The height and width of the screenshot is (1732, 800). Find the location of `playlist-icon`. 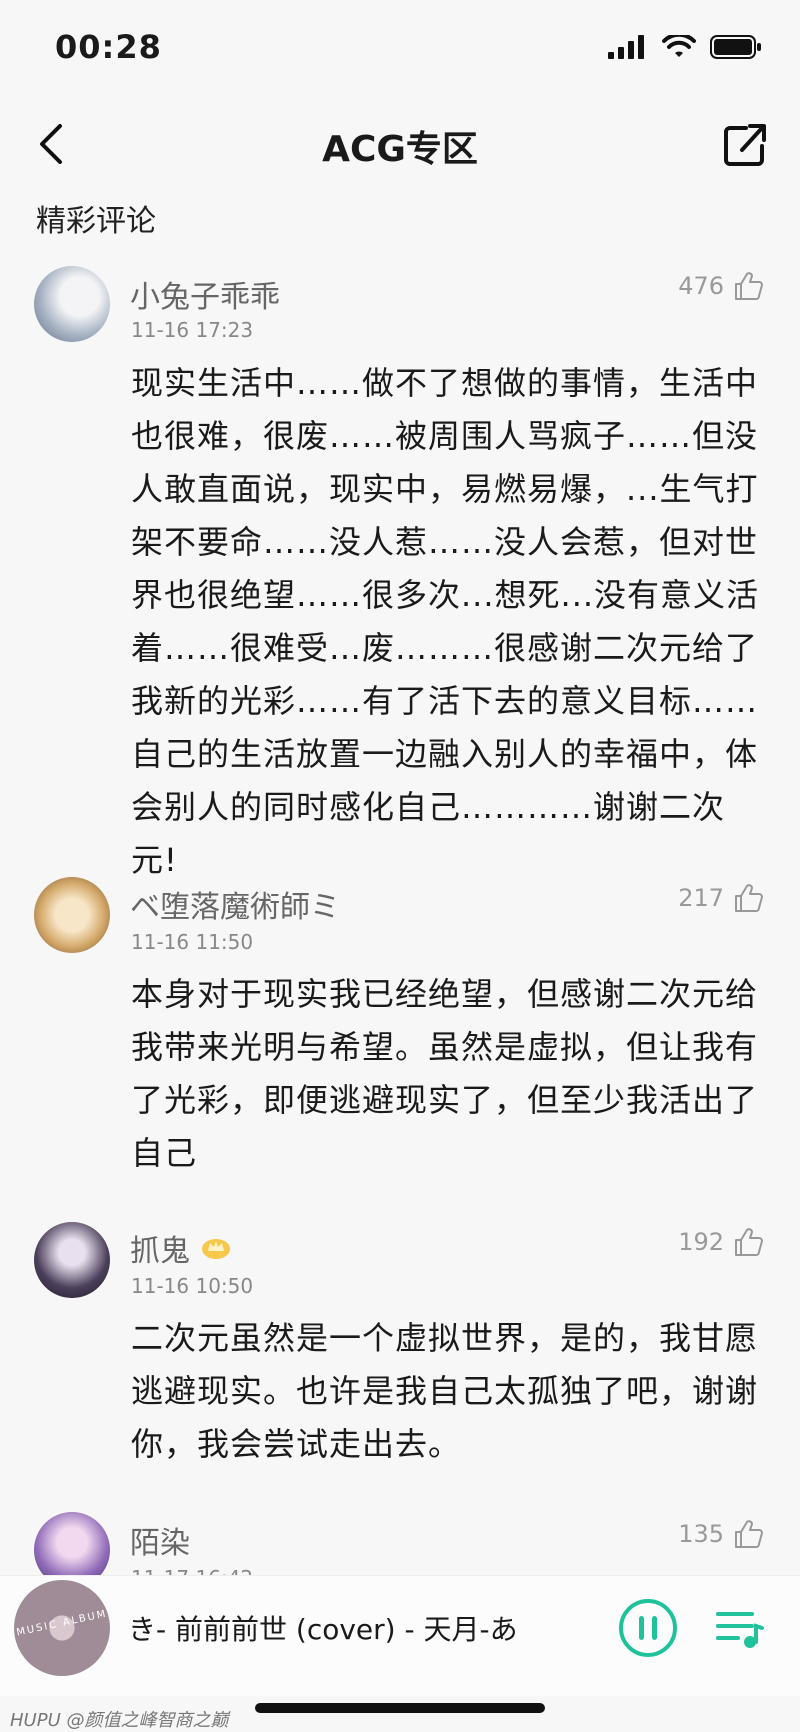

playlist-icon is located at coordinates (738, 1628).